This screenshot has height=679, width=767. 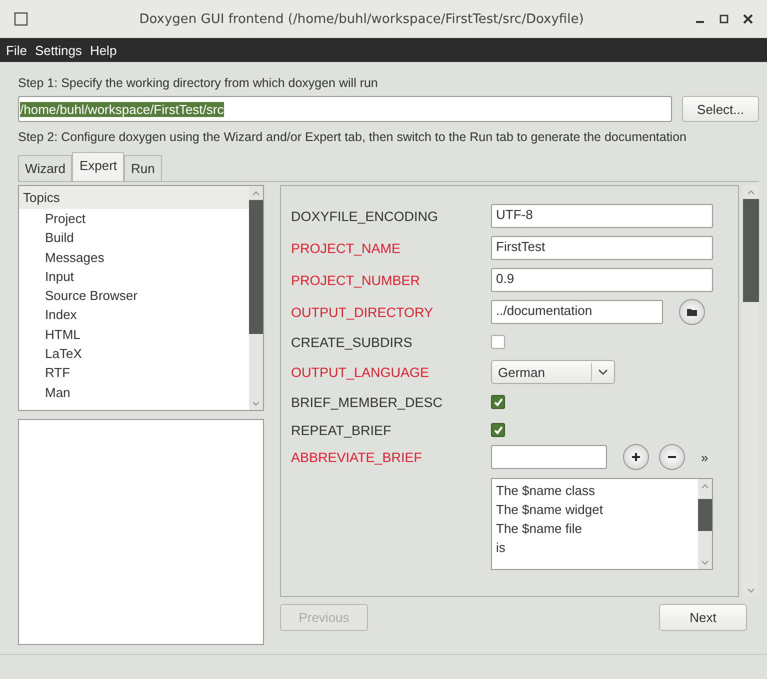 I want to click on setting-label: OUTPUT_DIRECTORY, so click(x=362, y=312).